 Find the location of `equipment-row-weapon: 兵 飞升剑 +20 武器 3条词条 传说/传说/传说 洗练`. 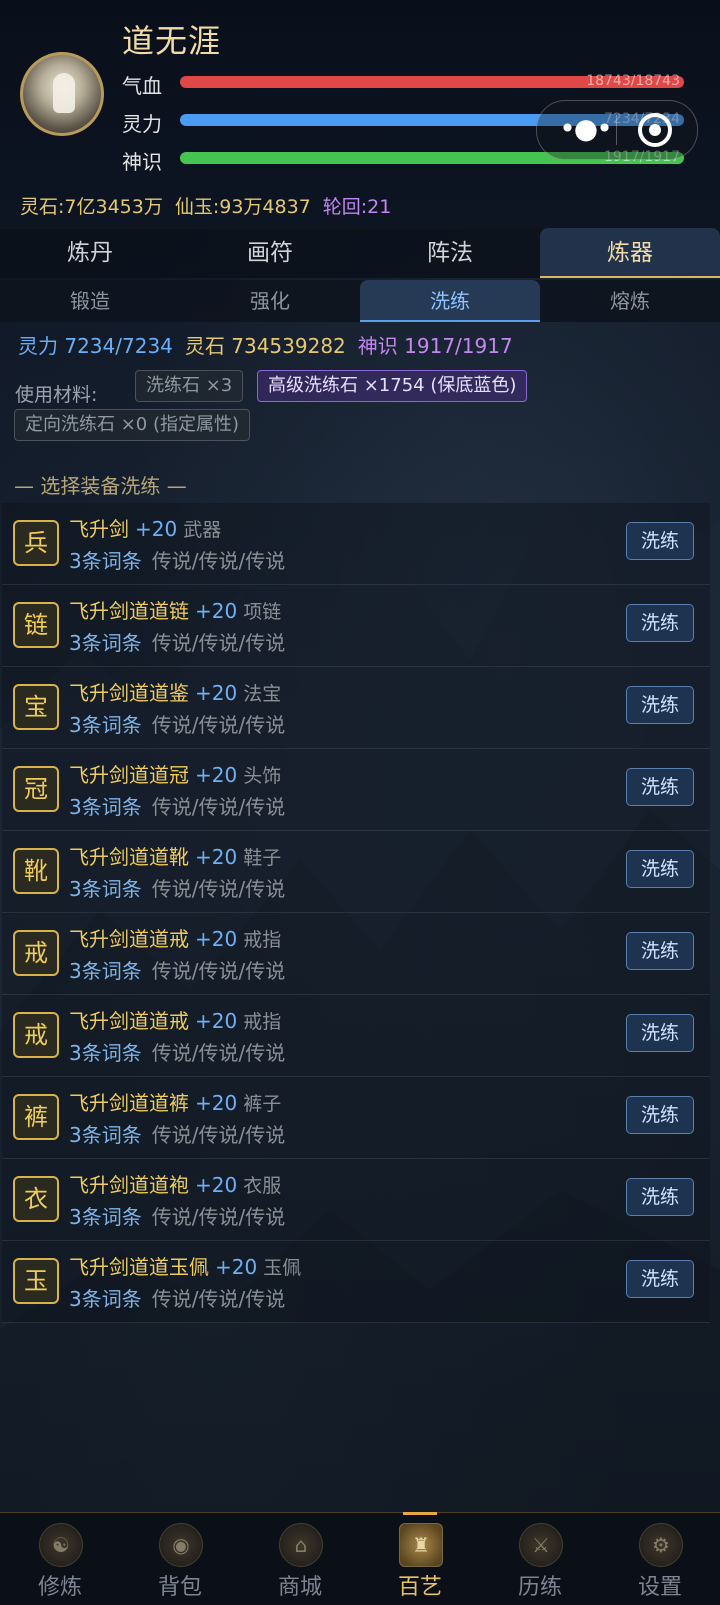

equipment-row-weapon: 兵 飞升剑 +20 武器 3条词条 传说/传说/传说 洗练 is located at coordinates (356, 544).